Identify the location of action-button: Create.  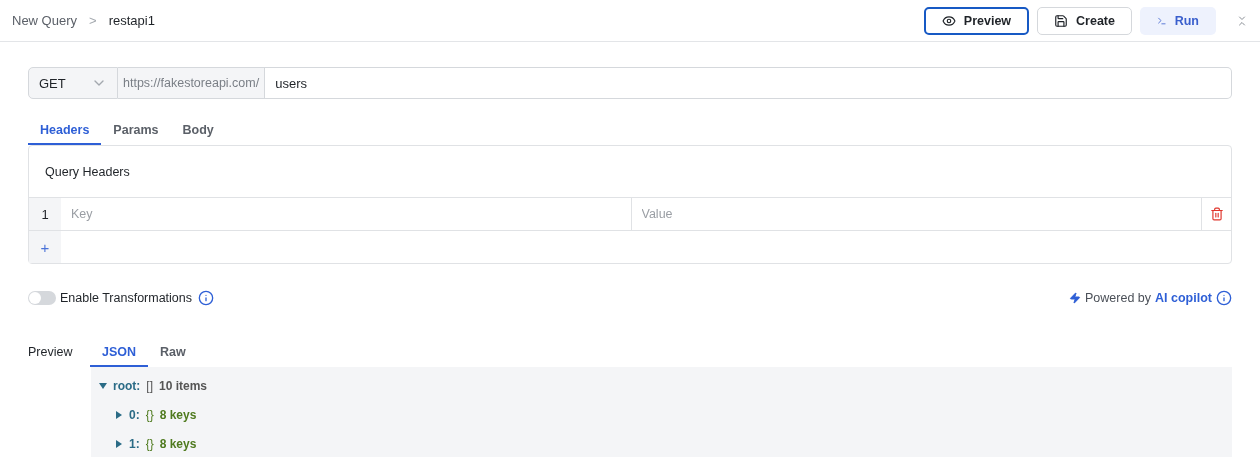
(1084, 20).